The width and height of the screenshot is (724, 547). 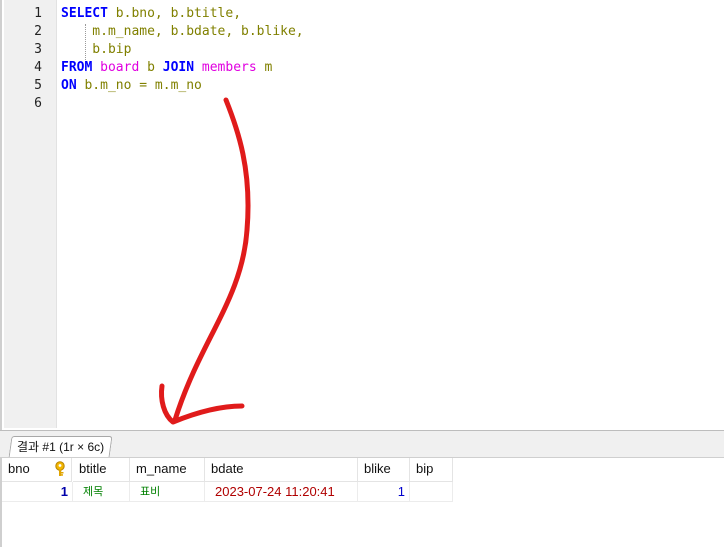 I want to click on code-token: ON, so click(x=69, y=85).